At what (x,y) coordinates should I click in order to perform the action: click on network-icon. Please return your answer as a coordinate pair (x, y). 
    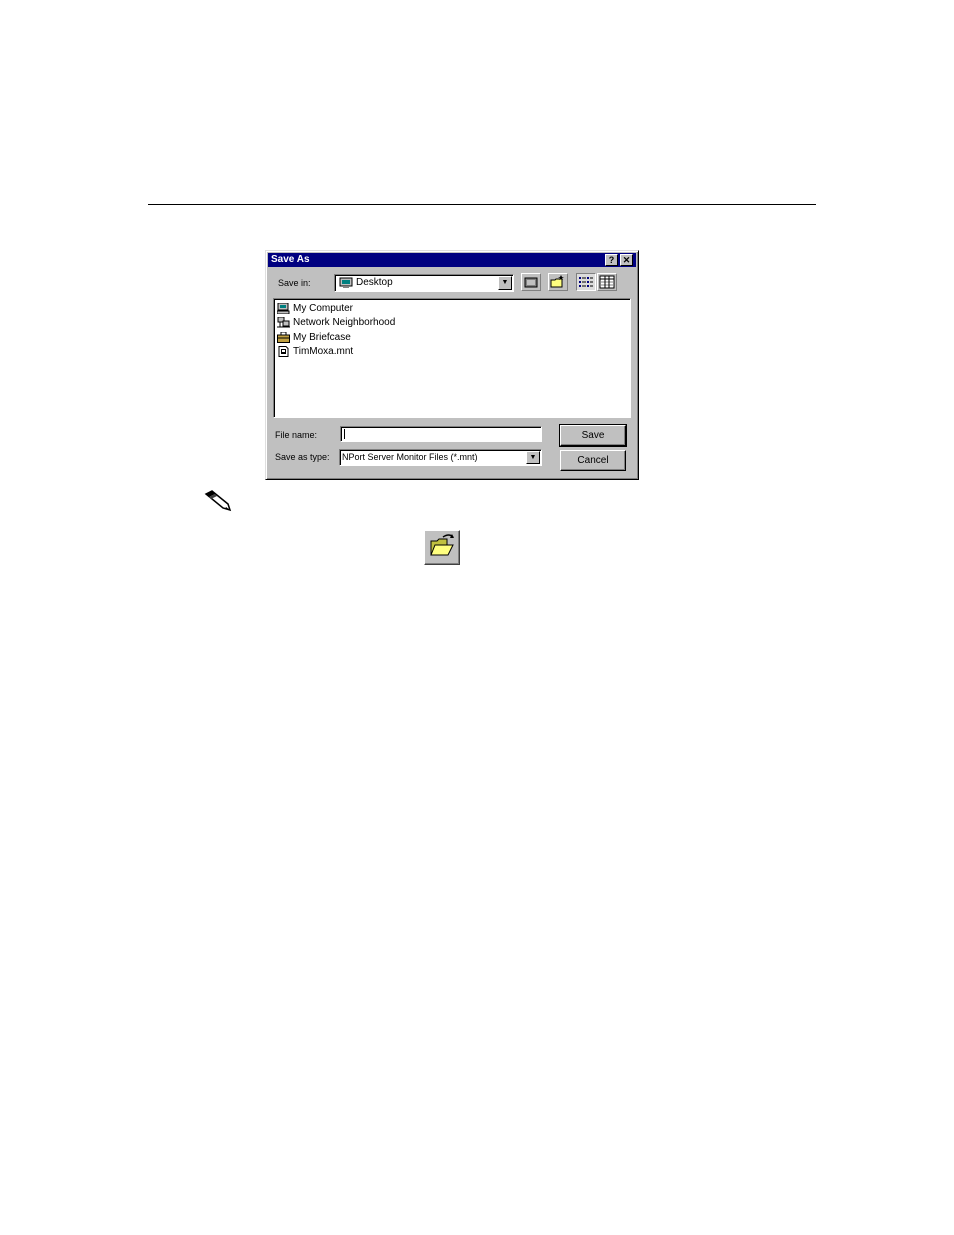
    Looking at the image, I should click on (283, 321).